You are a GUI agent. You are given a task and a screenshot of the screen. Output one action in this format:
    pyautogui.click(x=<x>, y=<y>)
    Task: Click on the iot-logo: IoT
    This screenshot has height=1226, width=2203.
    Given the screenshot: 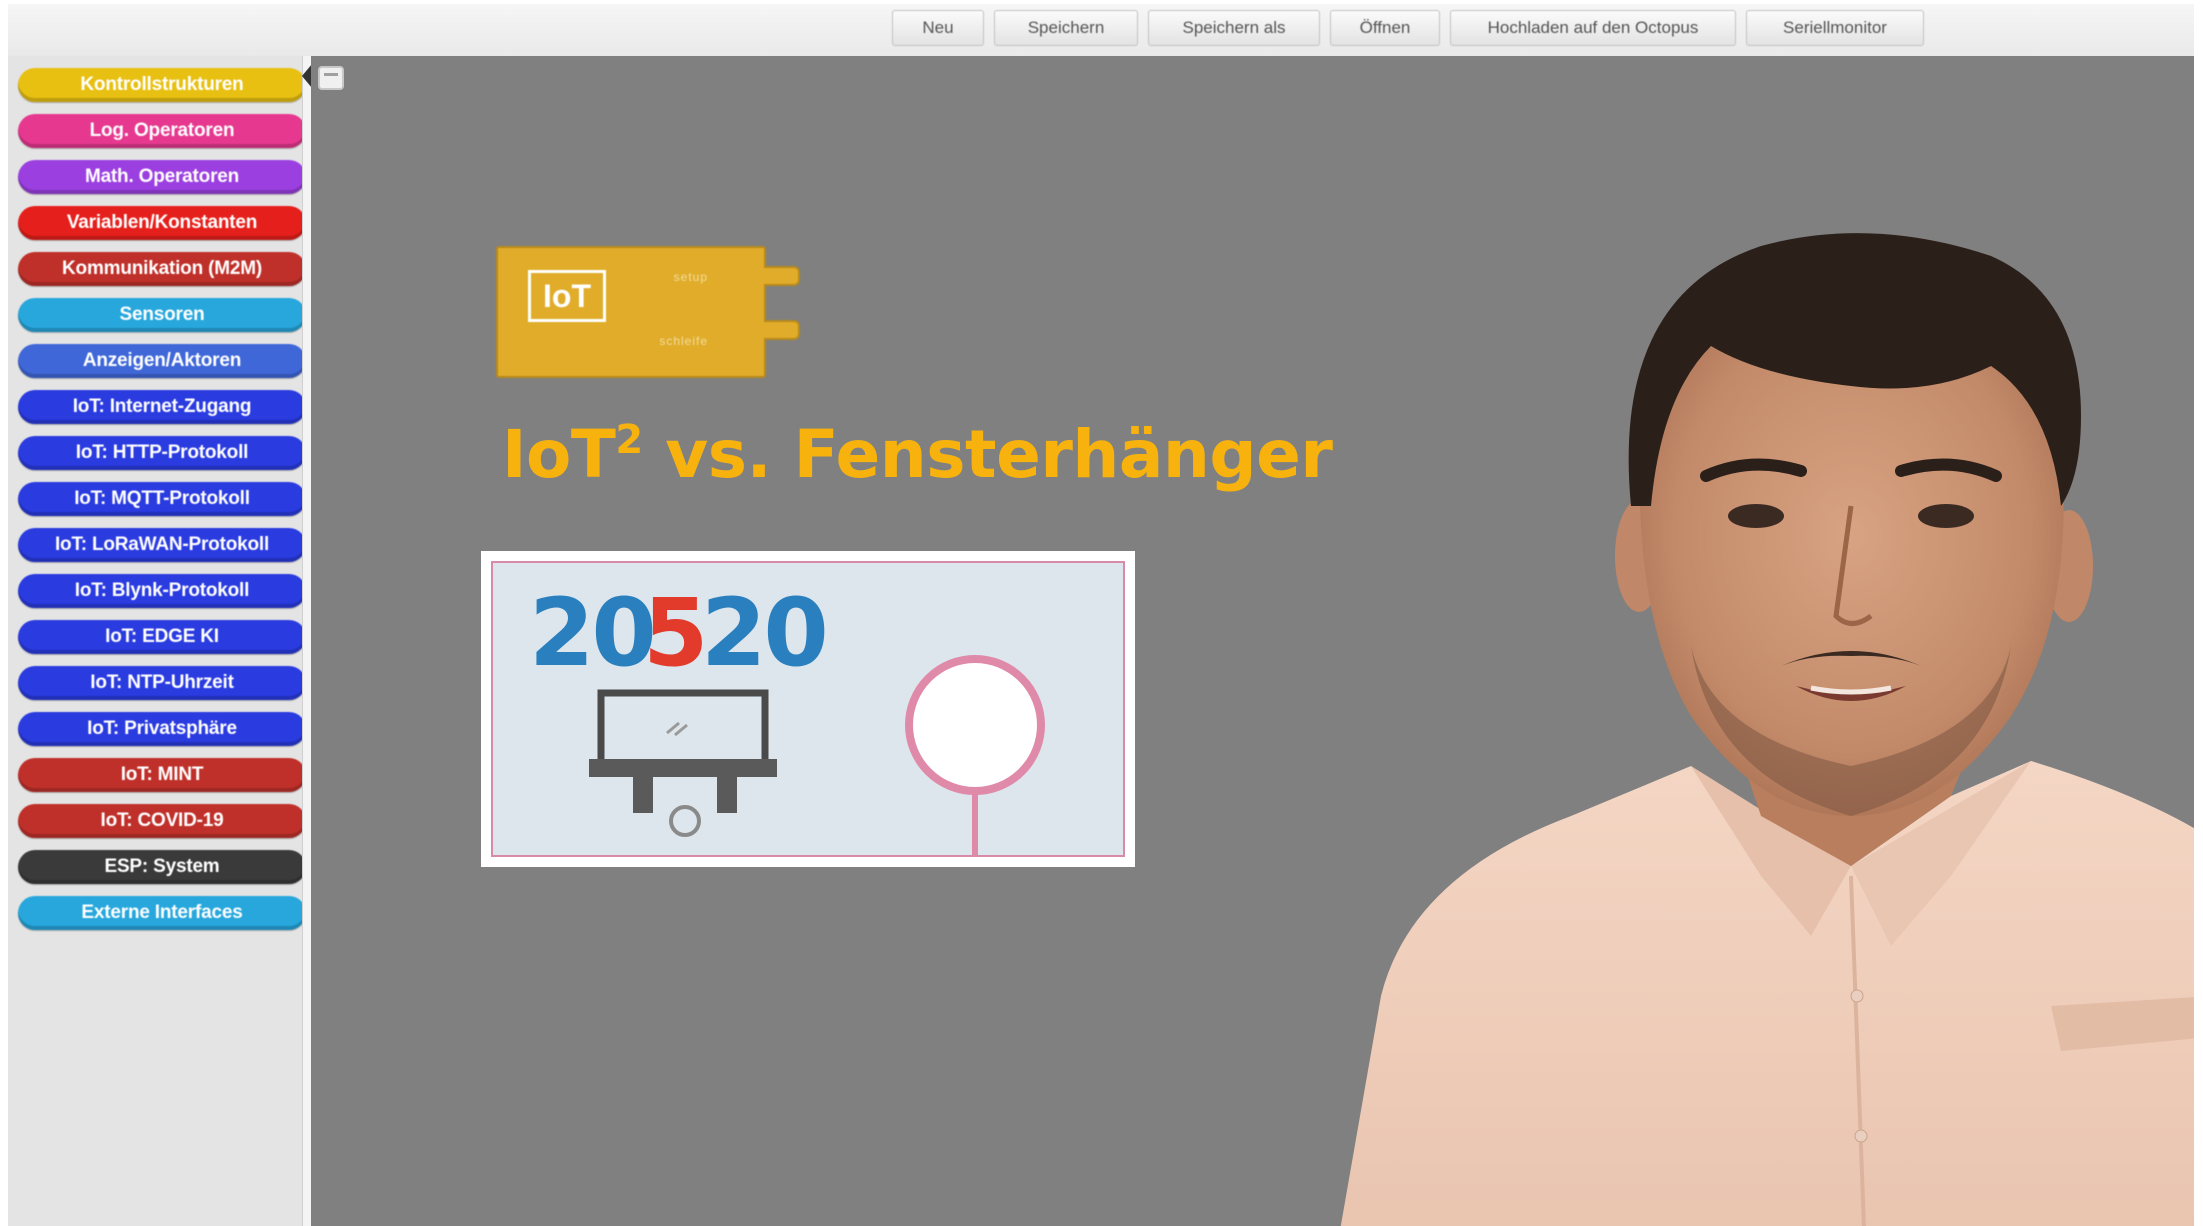 What is the action you would take?
    pyautogui.click(x=567, y=296)
    